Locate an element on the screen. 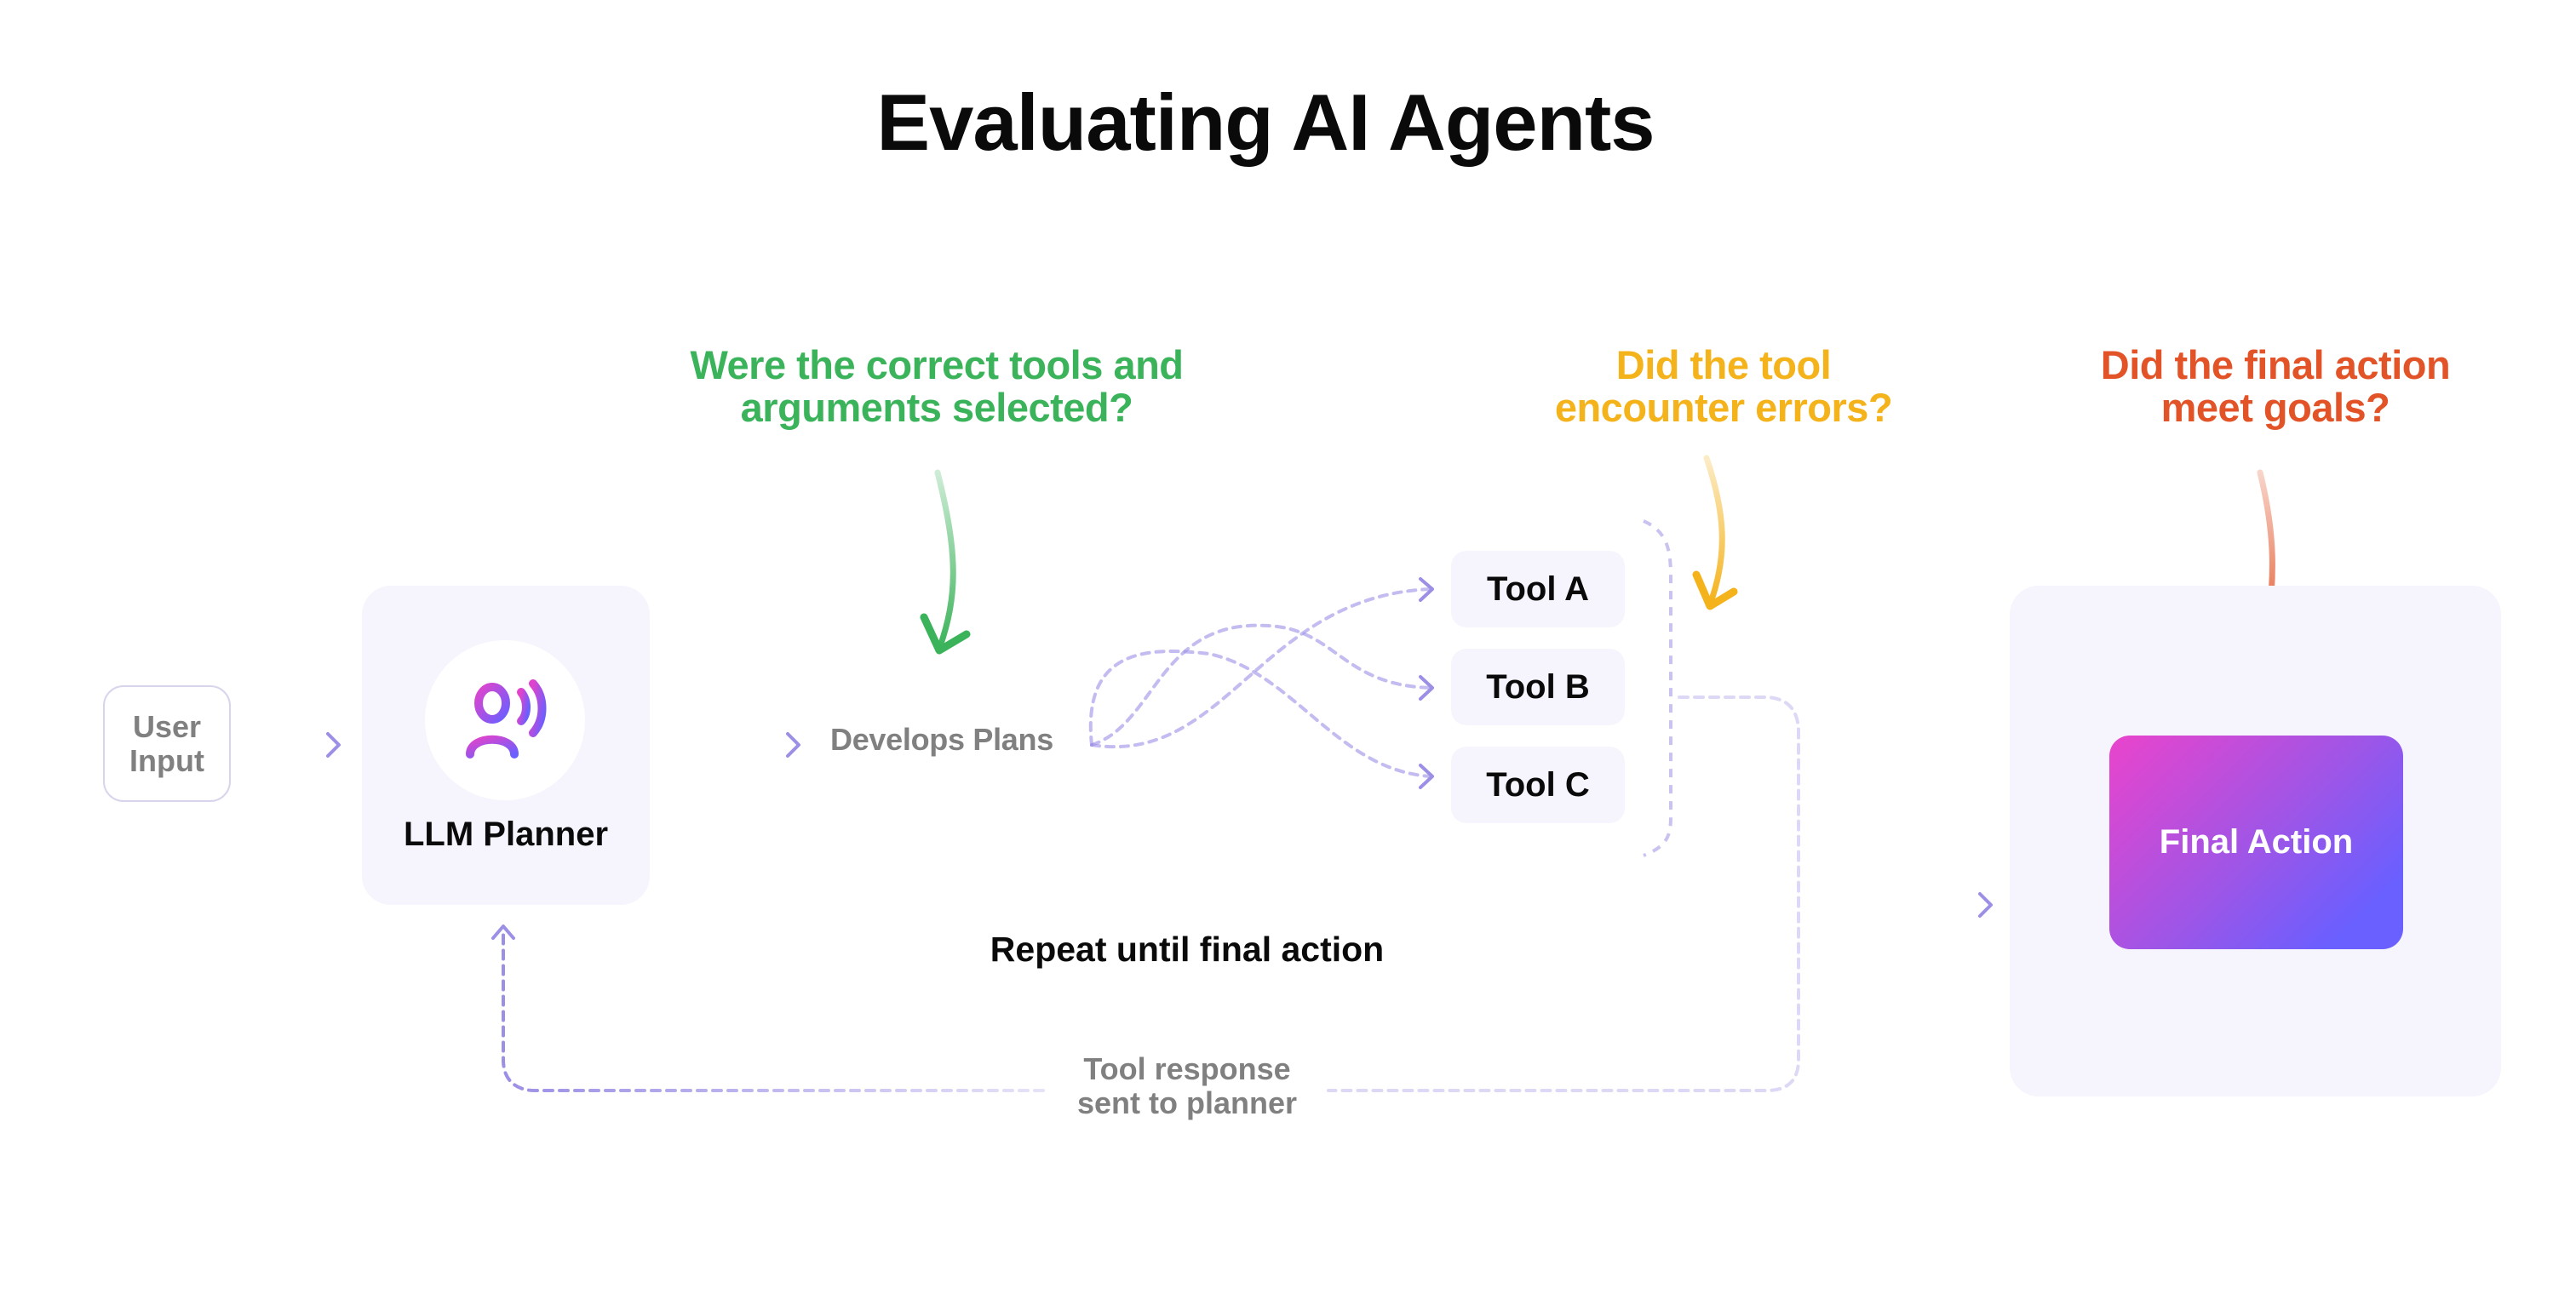 The width and height of the screenshot is (2576, 1311). tool-c-node: Tool C is located at coordinates (1538, 785).